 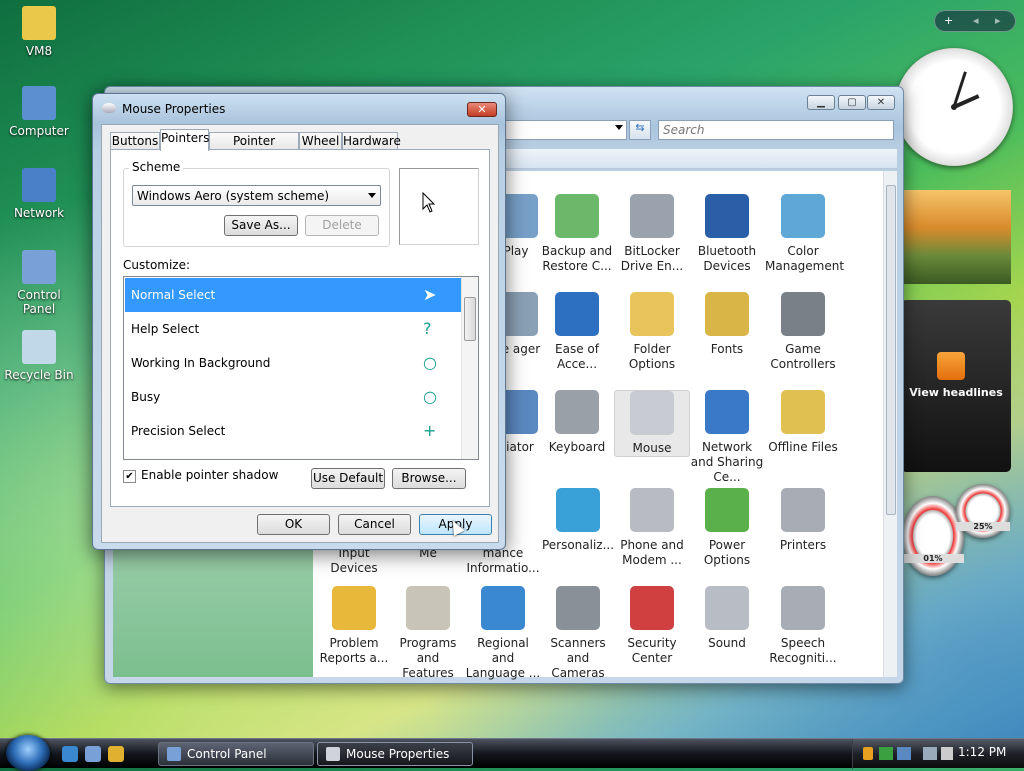 I want to click on control-panel-item: Sound, so click(x=727, y=618).